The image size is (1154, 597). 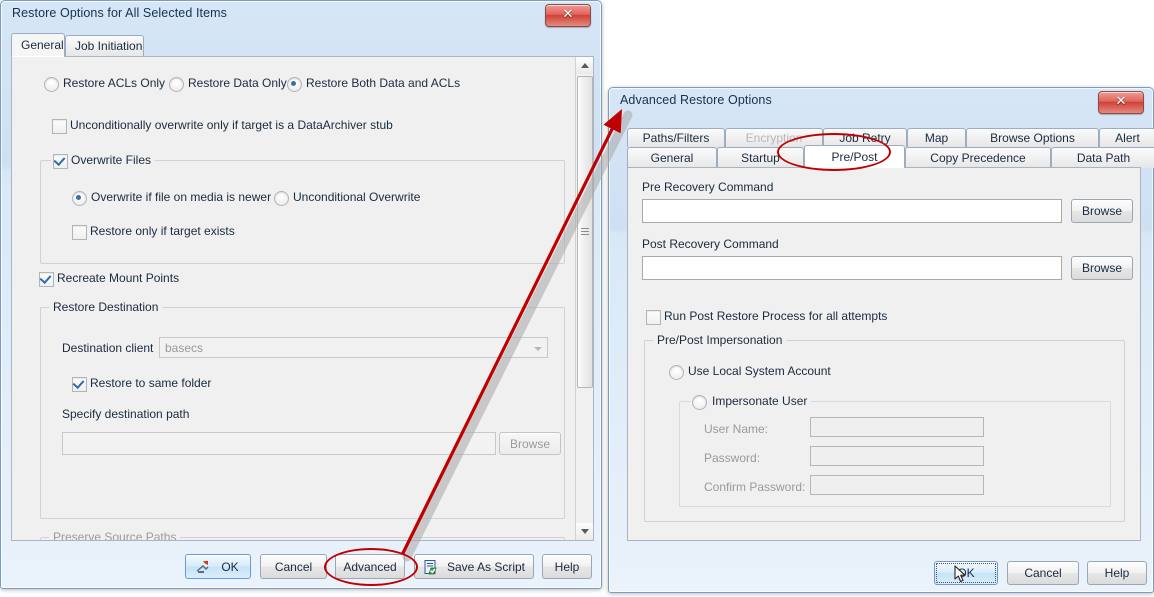 What do you see at coordinates (46, 279) in the screenshot?
I see `checkbox-recreate-mount-points` at bounding box center [46, 279].